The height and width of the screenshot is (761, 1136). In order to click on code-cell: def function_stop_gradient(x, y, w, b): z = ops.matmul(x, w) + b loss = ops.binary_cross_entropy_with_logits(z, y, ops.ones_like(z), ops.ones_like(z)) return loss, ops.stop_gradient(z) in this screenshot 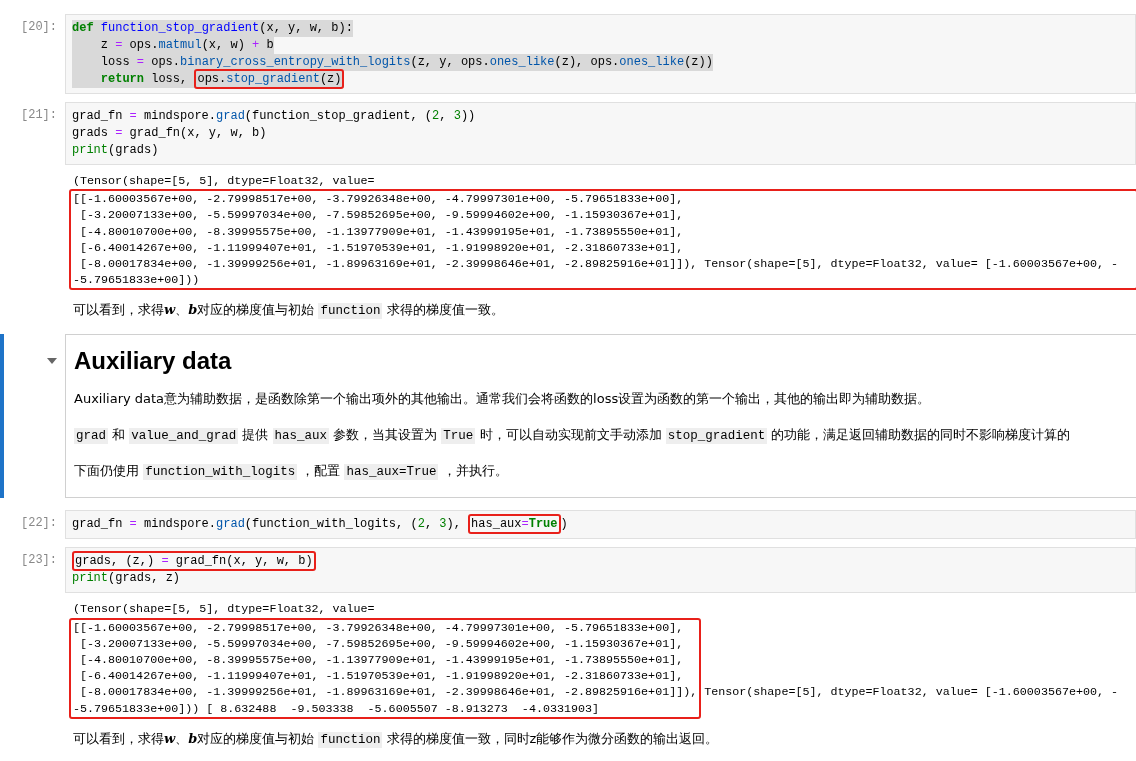, I will do `click(600, 54)`.